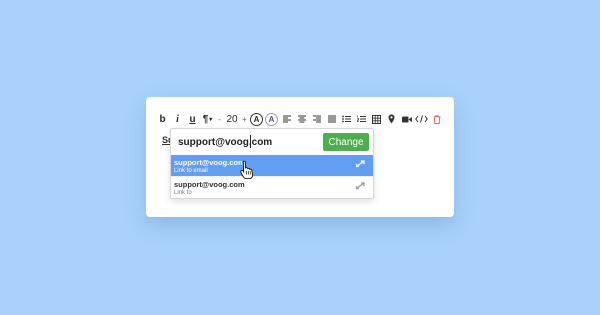  I want to click on text-color-icon: A, so click(256, 119).